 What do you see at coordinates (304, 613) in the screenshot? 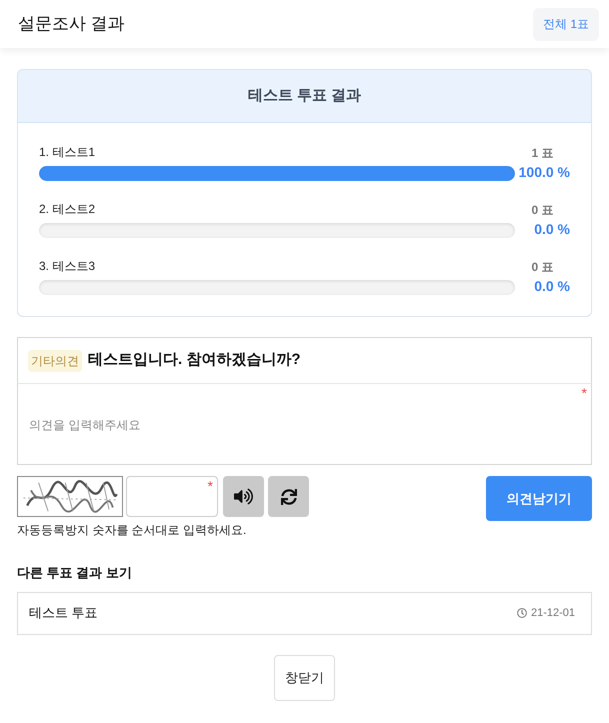
I see `poll-list-item: 테스트 투표 21-12-01` at bounding box center [304, 613].